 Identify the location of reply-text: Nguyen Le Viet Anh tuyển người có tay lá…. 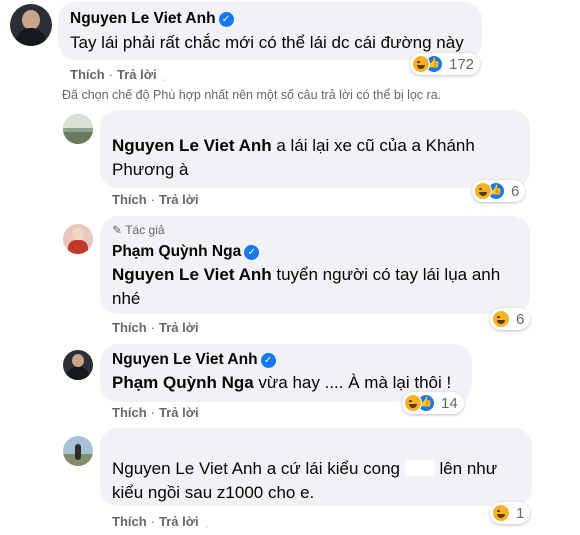
(312, 287).